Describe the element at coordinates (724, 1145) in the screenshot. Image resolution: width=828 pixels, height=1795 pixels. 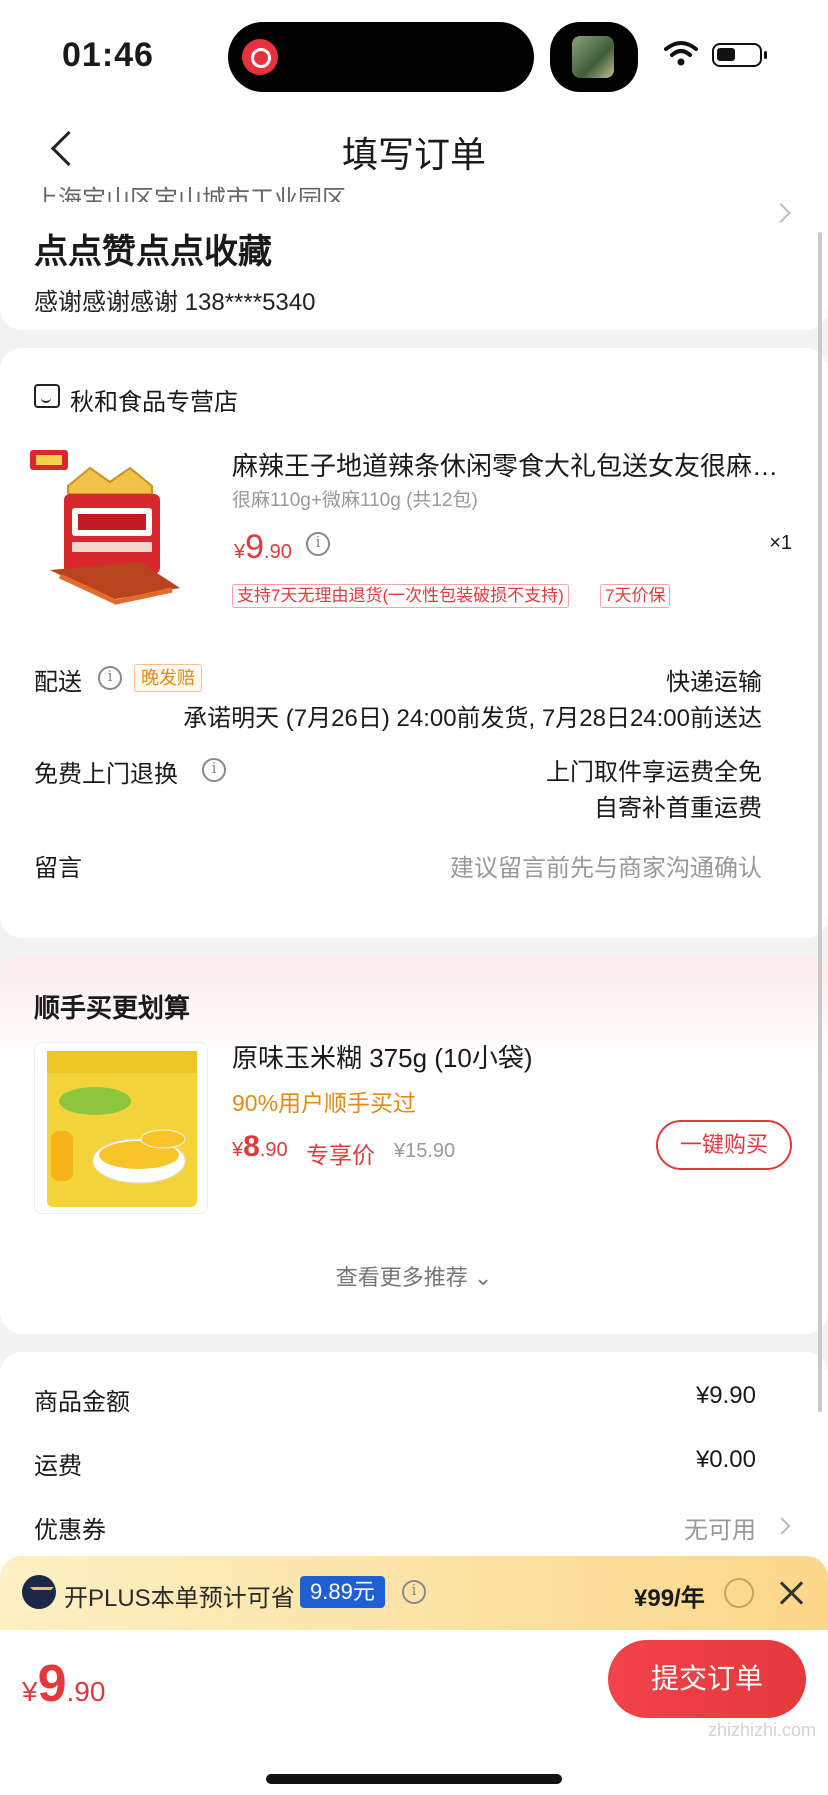
I see `one-click-buy-button: 一键购买` at that location.